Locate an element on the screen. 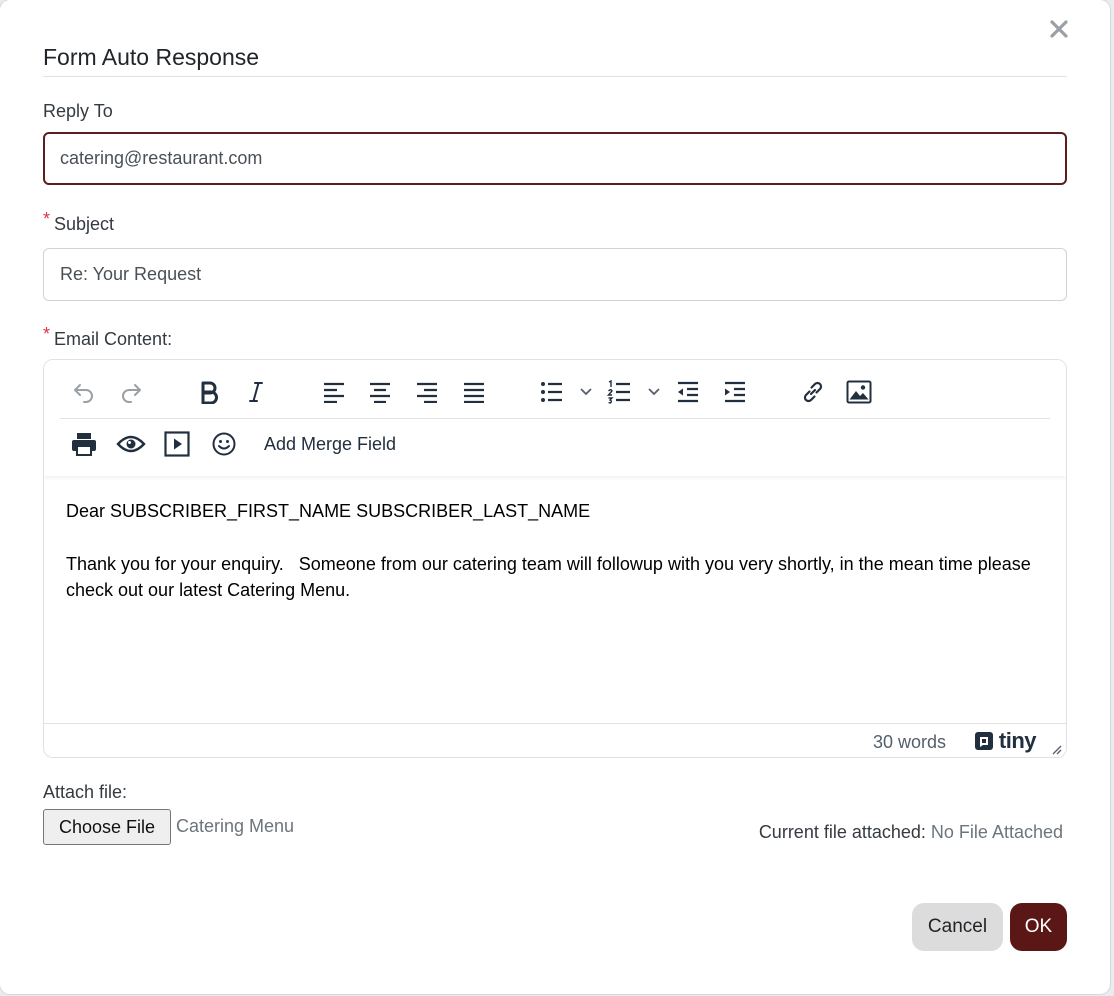  cancel-button: Cancel is located at coordinates (957, 927).